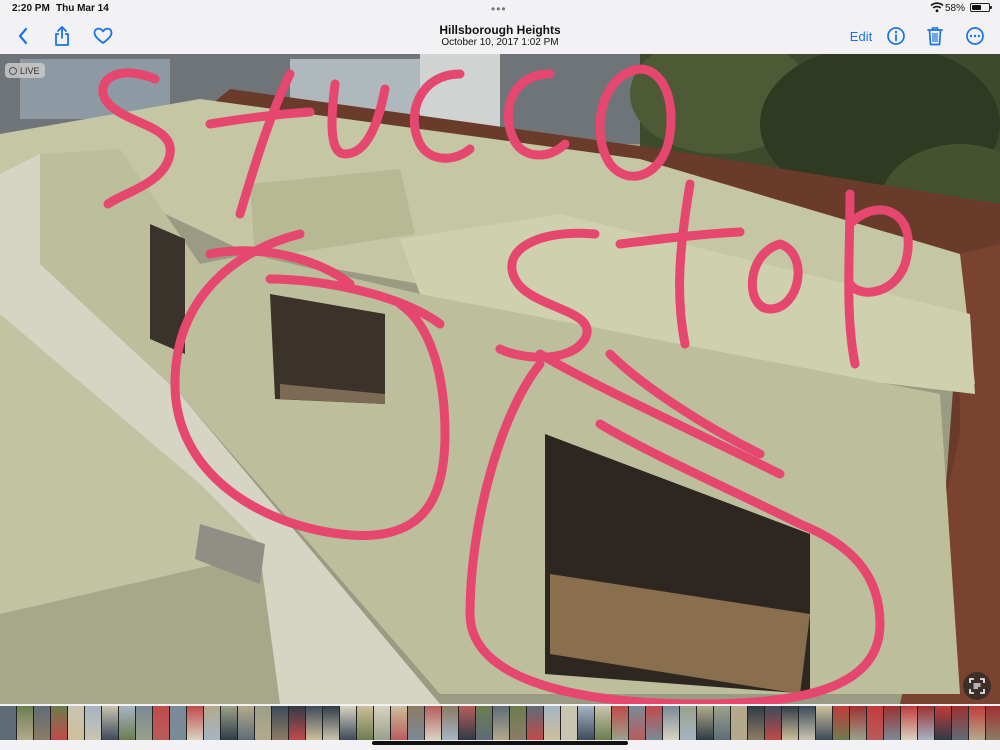 Image resolution: width=1000 pixels, height=750 pixels. I want to click on status-bar: 2:20 PM Thu Mar 14 ••• 58%, so click(500, 9).